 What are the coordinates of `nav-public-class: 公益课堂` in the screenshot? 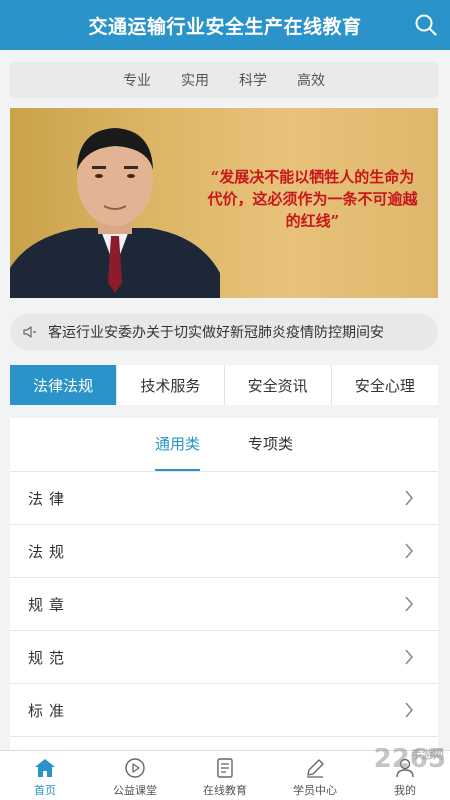 It's located at (135, 775).